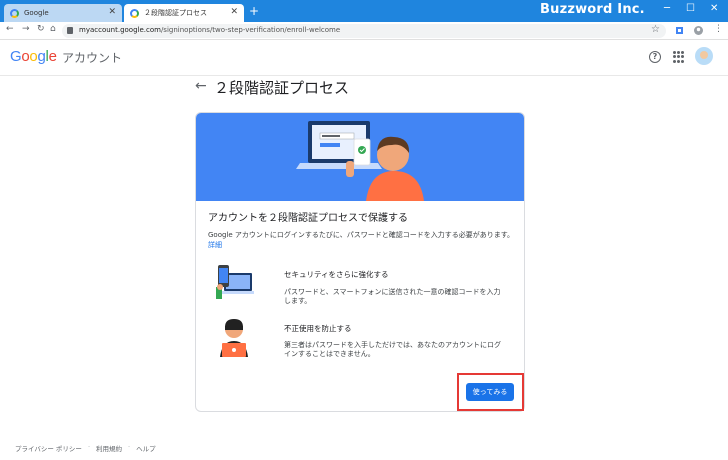 This screenshot has height=460, width=728. I want to click on app-header: Google アカウント ?, so click(364, 58).